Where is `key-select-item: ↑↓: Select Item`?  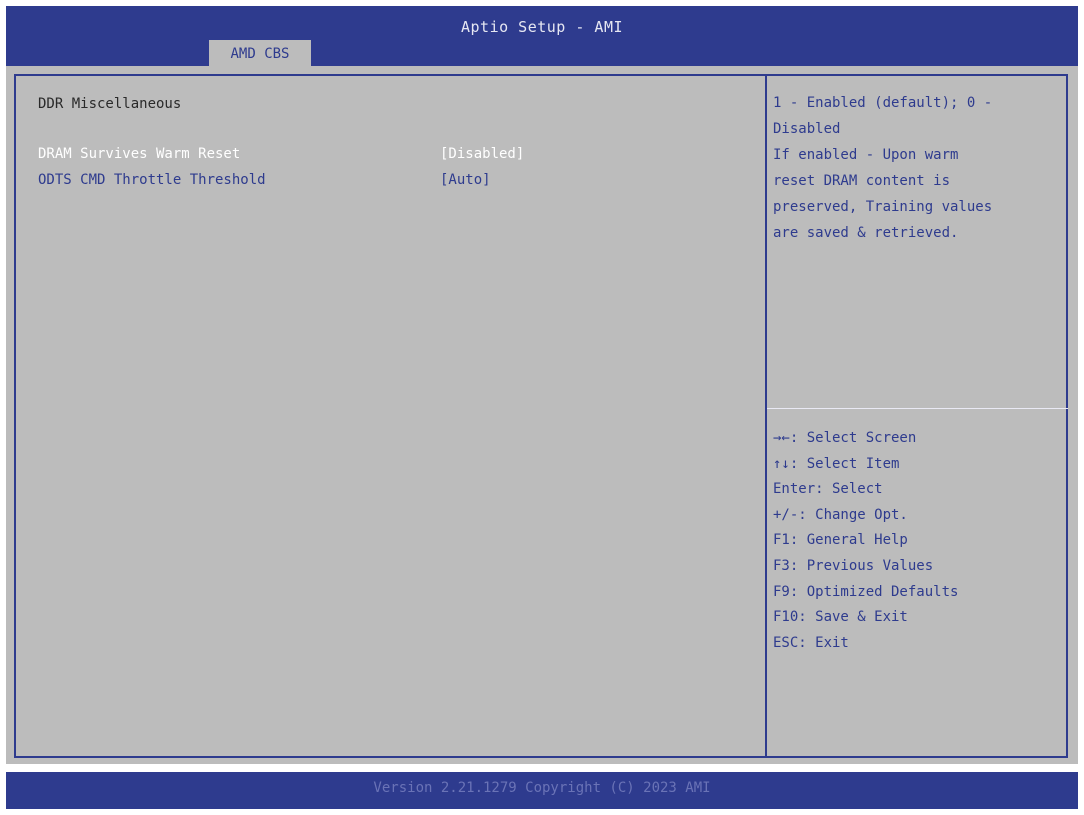 key-select-item: ↑↓: Select Item is located at coordinates (836, 463).